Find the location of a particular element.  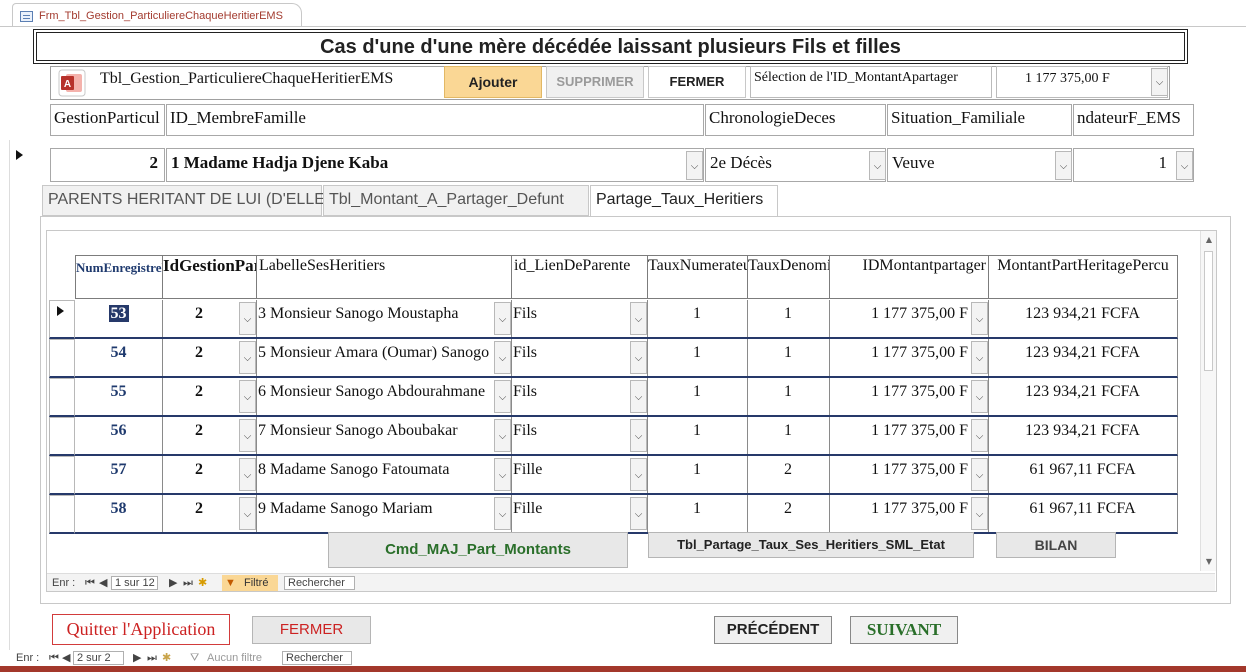

filter-active-badge: ▼ Filtré is located at coordinates (250, 583).